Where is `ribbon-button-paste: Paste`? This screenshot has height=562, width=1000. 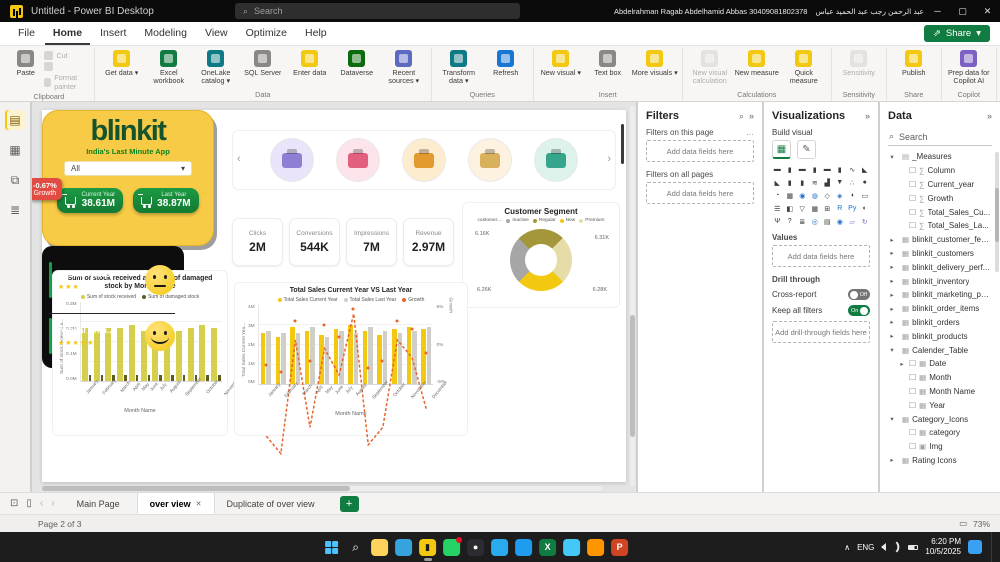
ribbon-button-paste: Paste is located at coordinates (25, 62).